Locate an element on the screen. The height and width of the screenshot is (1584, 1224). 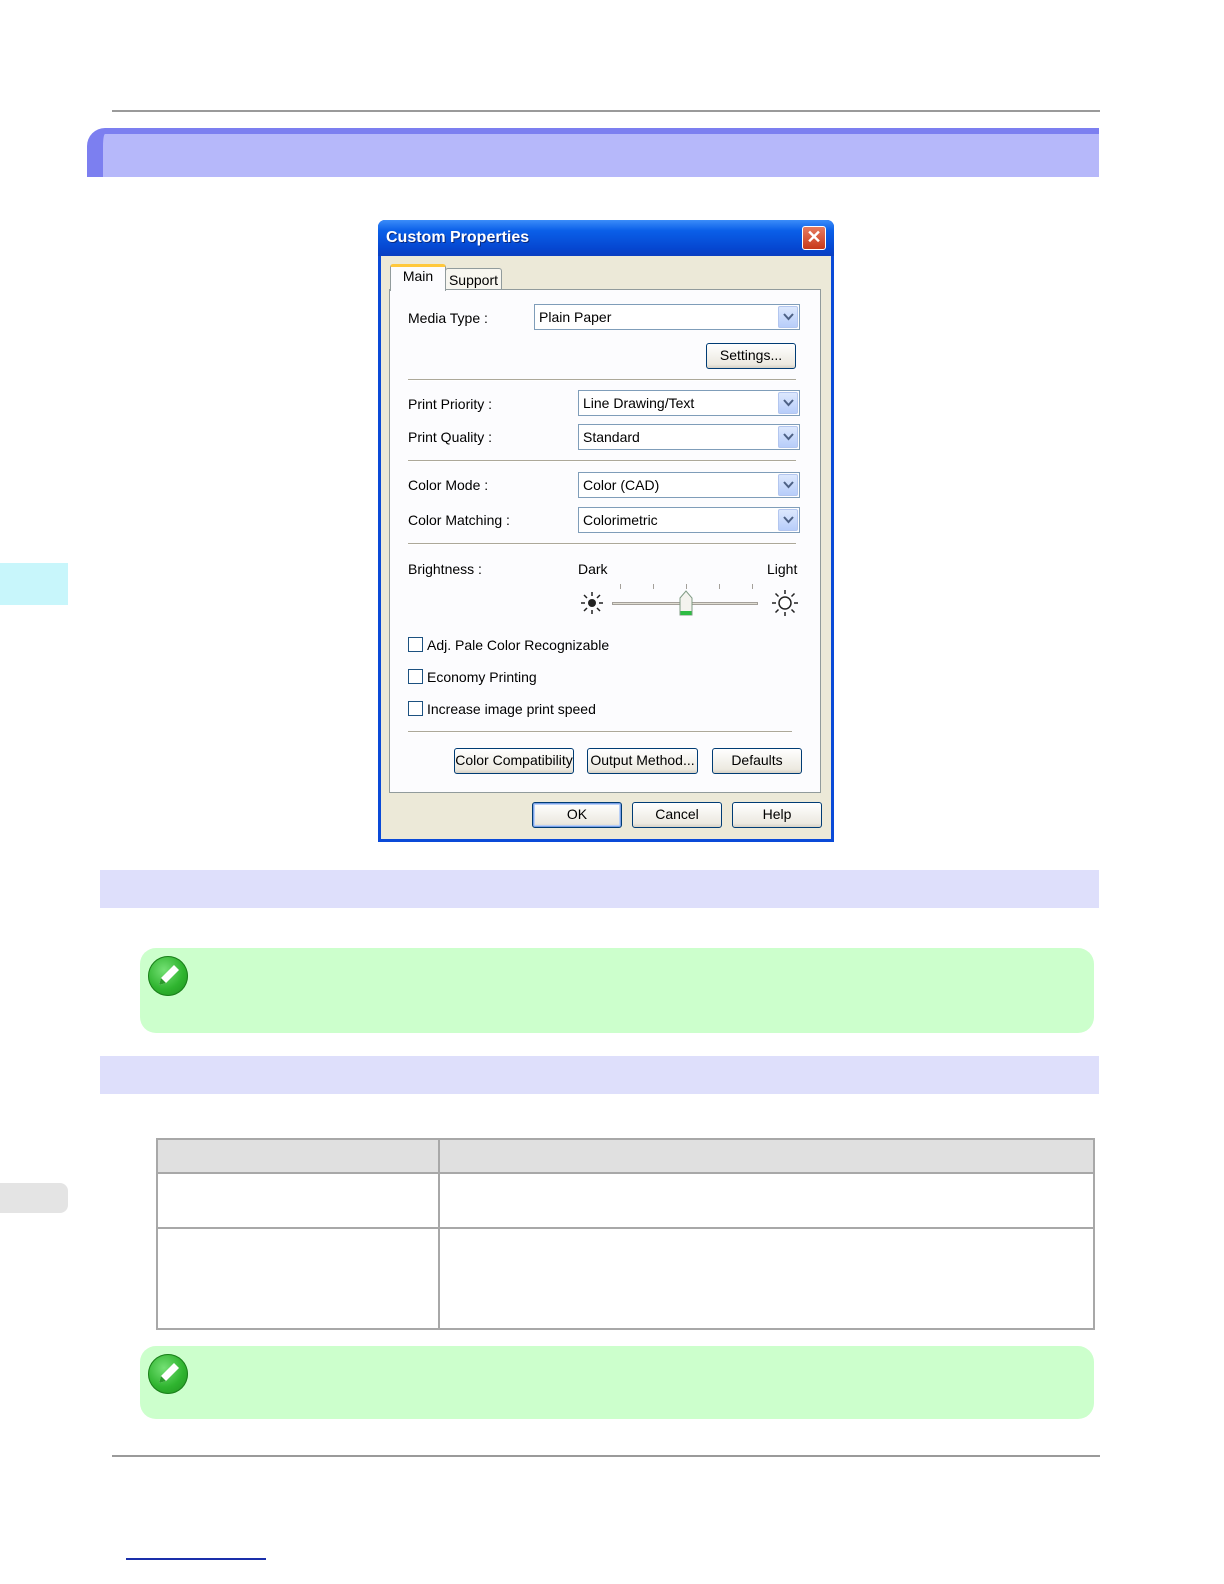
ok-button: OK is located at coordinates (577, 815).